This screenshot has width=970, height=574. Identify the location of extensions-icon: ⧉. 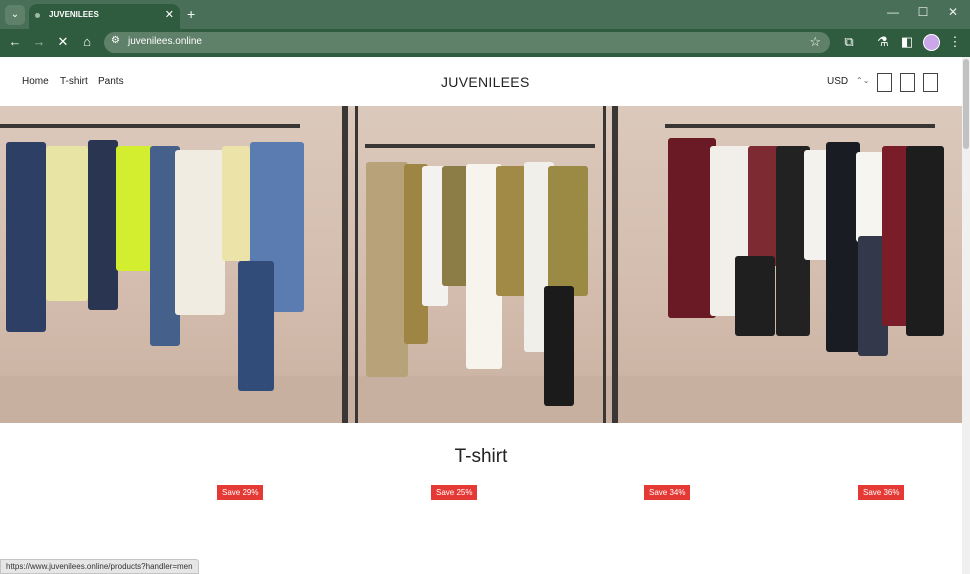
(849, 42).